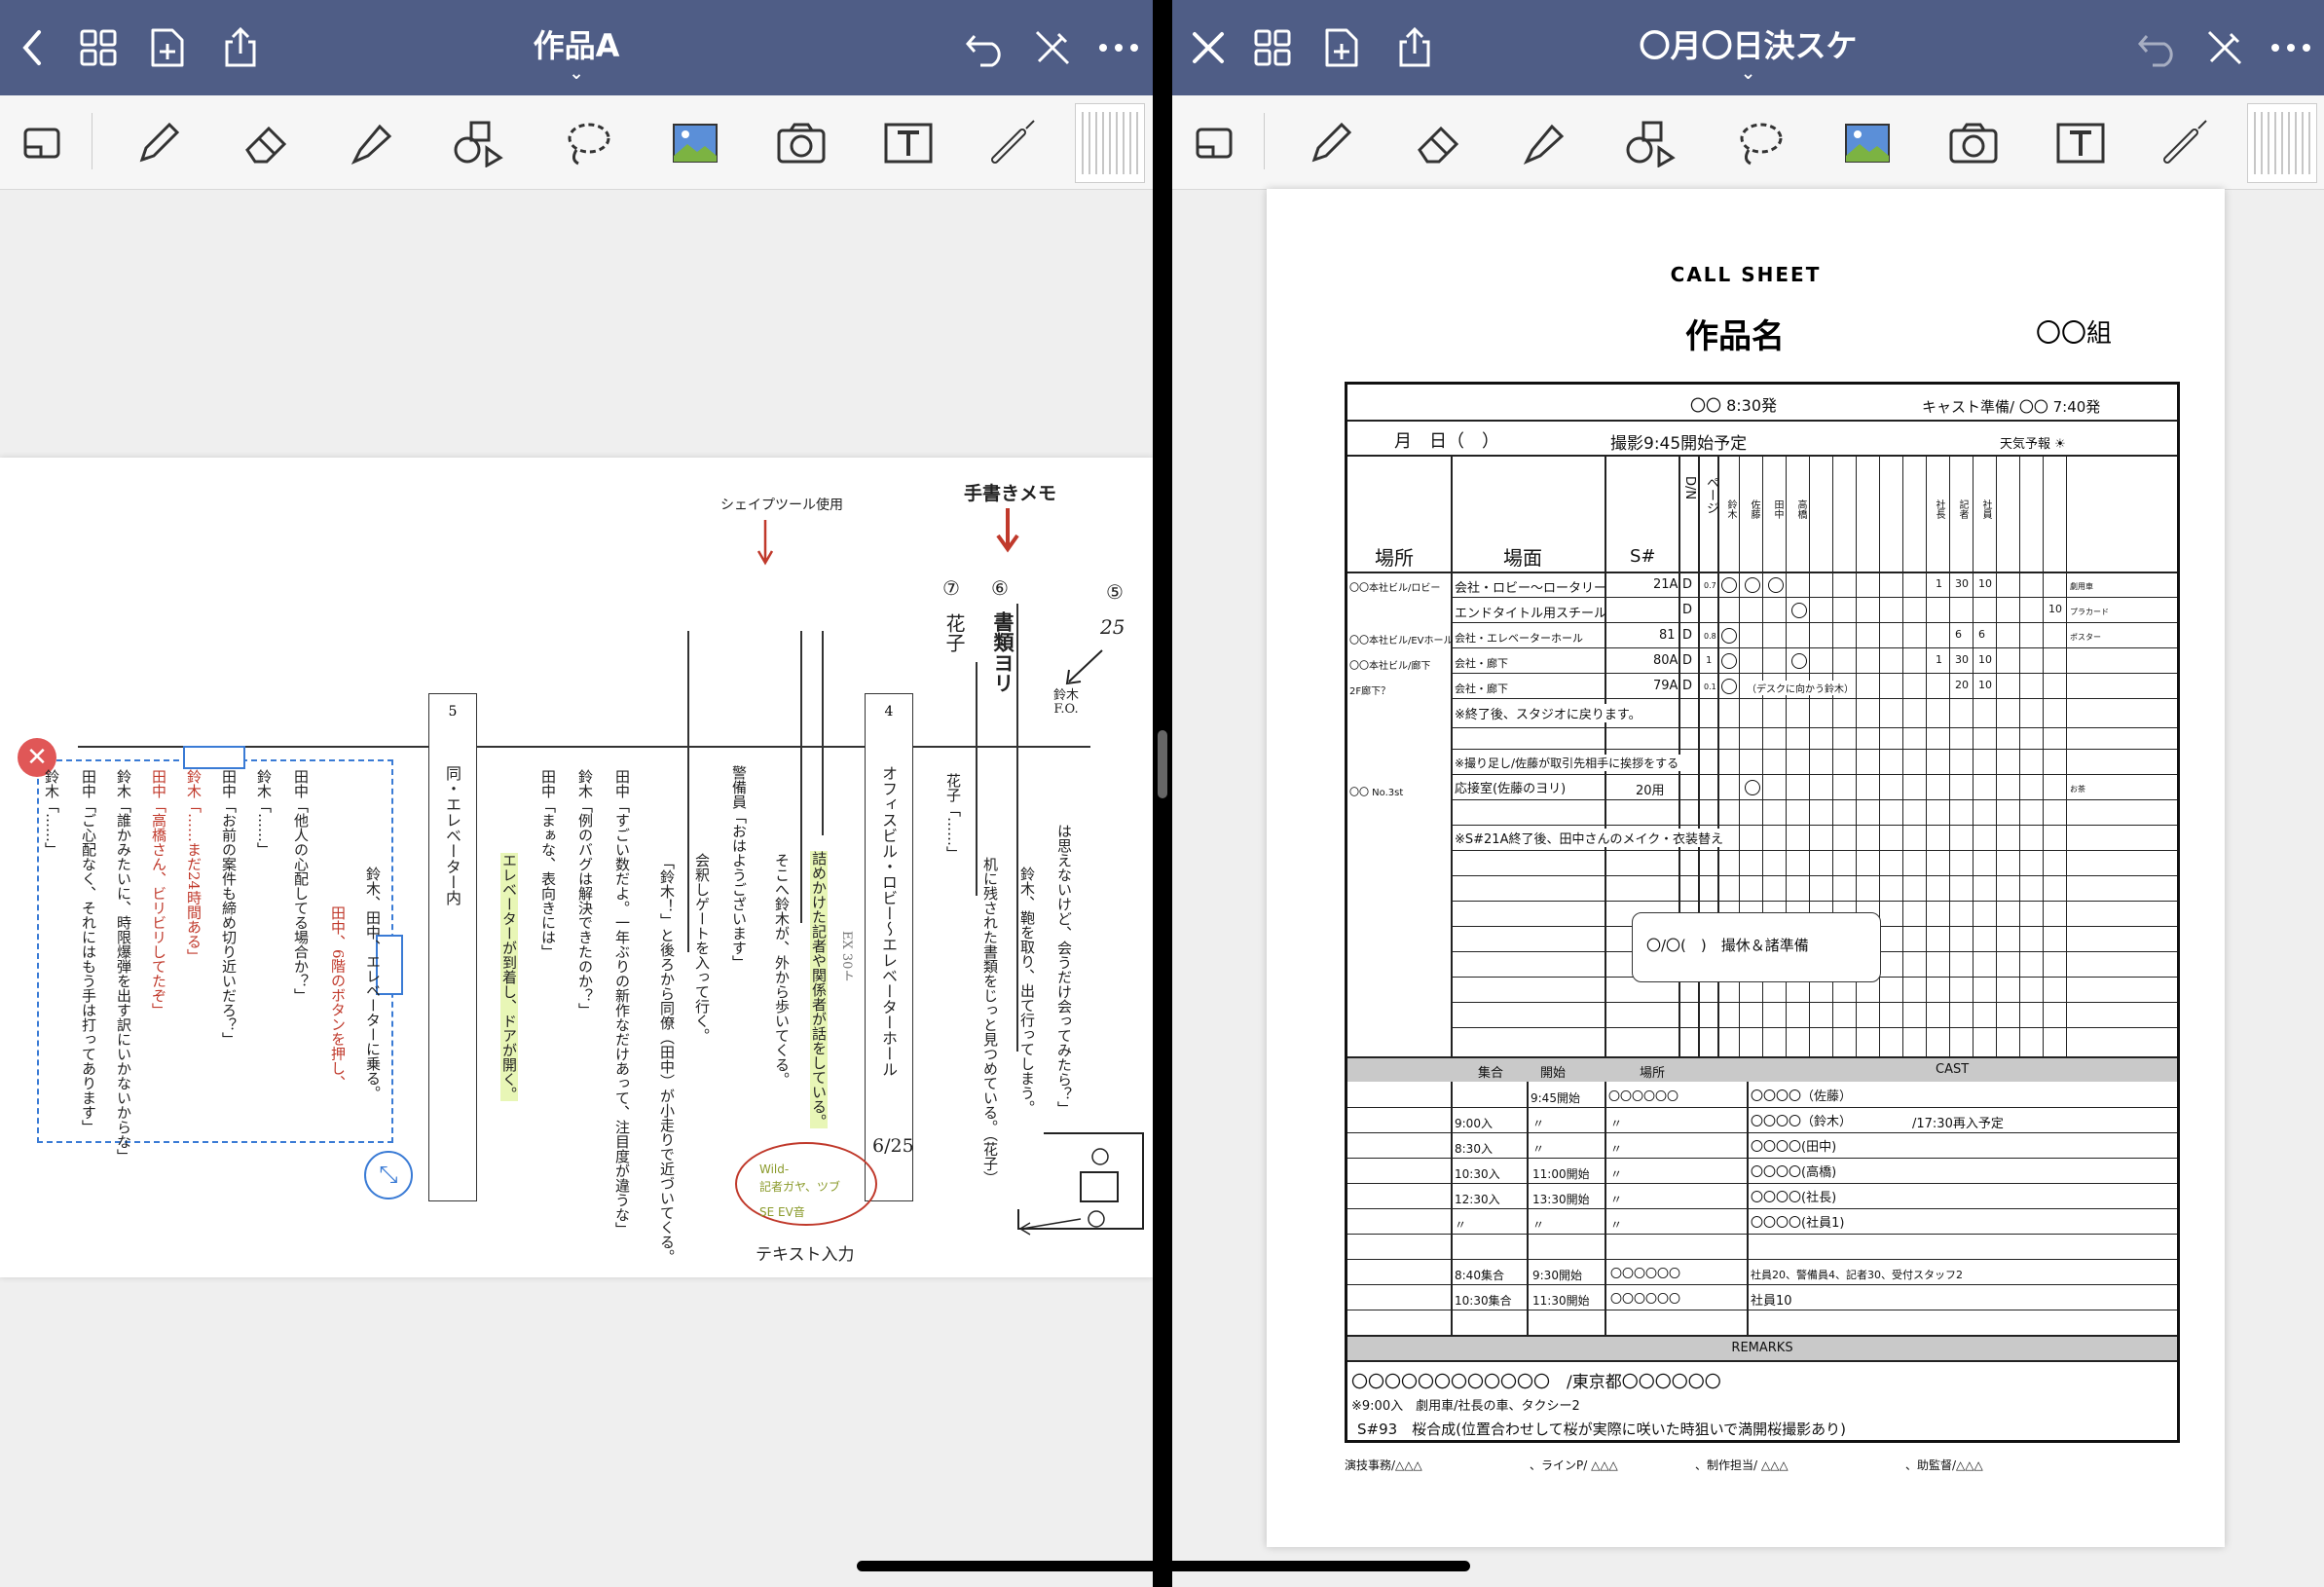 The image size is (2324, 1587). I want to click on col-cast: 田中, so click(1777, 509).